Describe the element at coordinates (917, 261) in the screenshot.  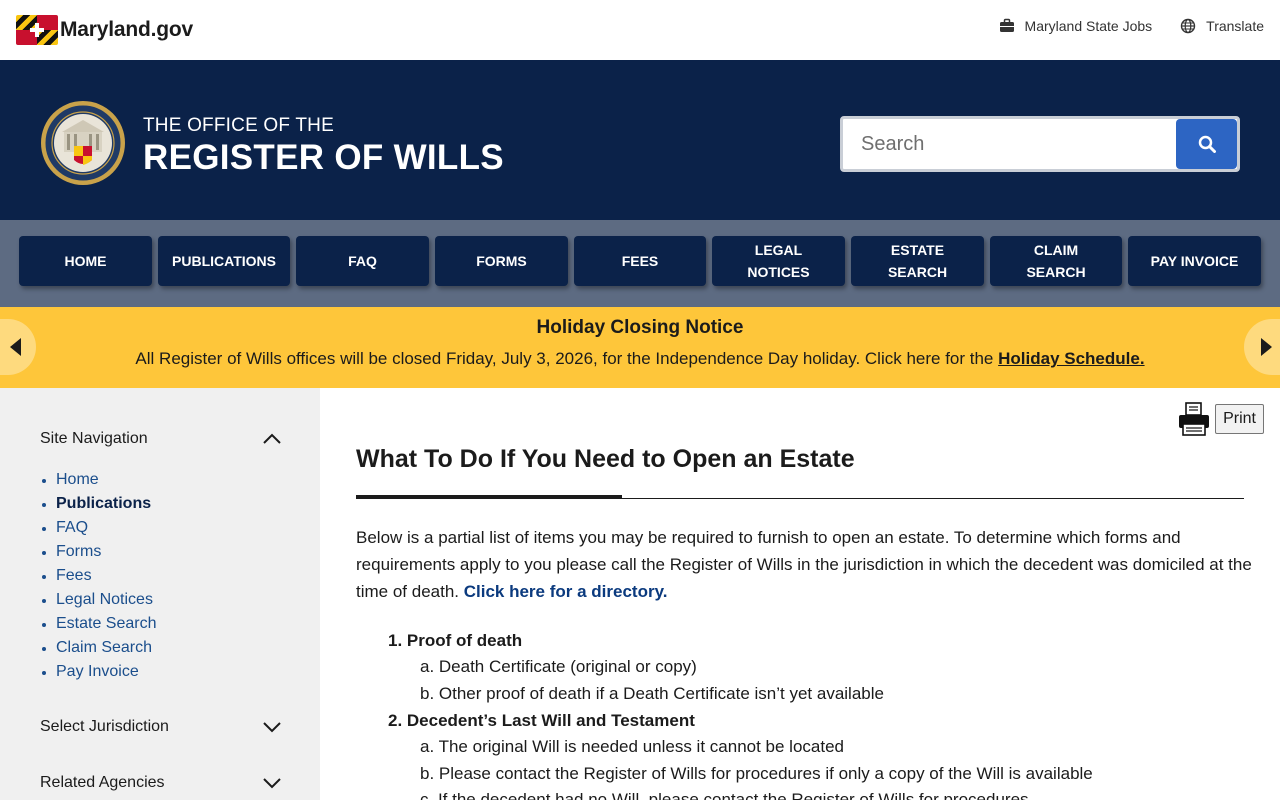
I see `nav-estate-search: ESTATE SEARCH` at that location.